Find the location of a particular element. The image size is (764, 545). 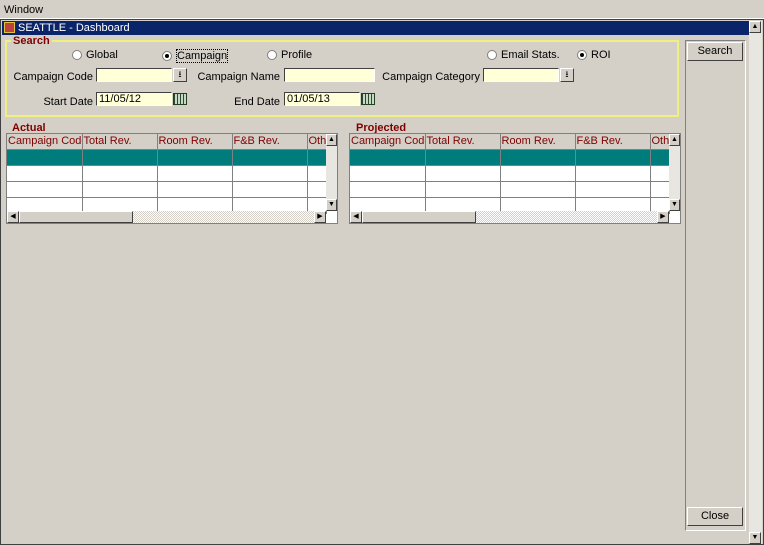

campaign-name-label: Campaign Name is located at coordinates (238, 77).